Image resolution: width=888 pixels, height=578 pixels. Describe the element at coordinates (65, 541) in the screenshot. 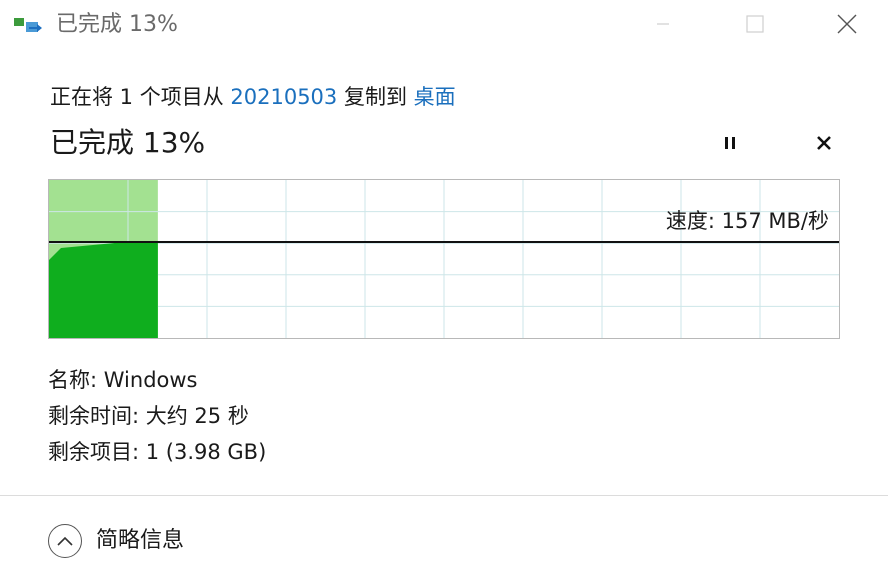

I see `chevron-up-icon` at that location.